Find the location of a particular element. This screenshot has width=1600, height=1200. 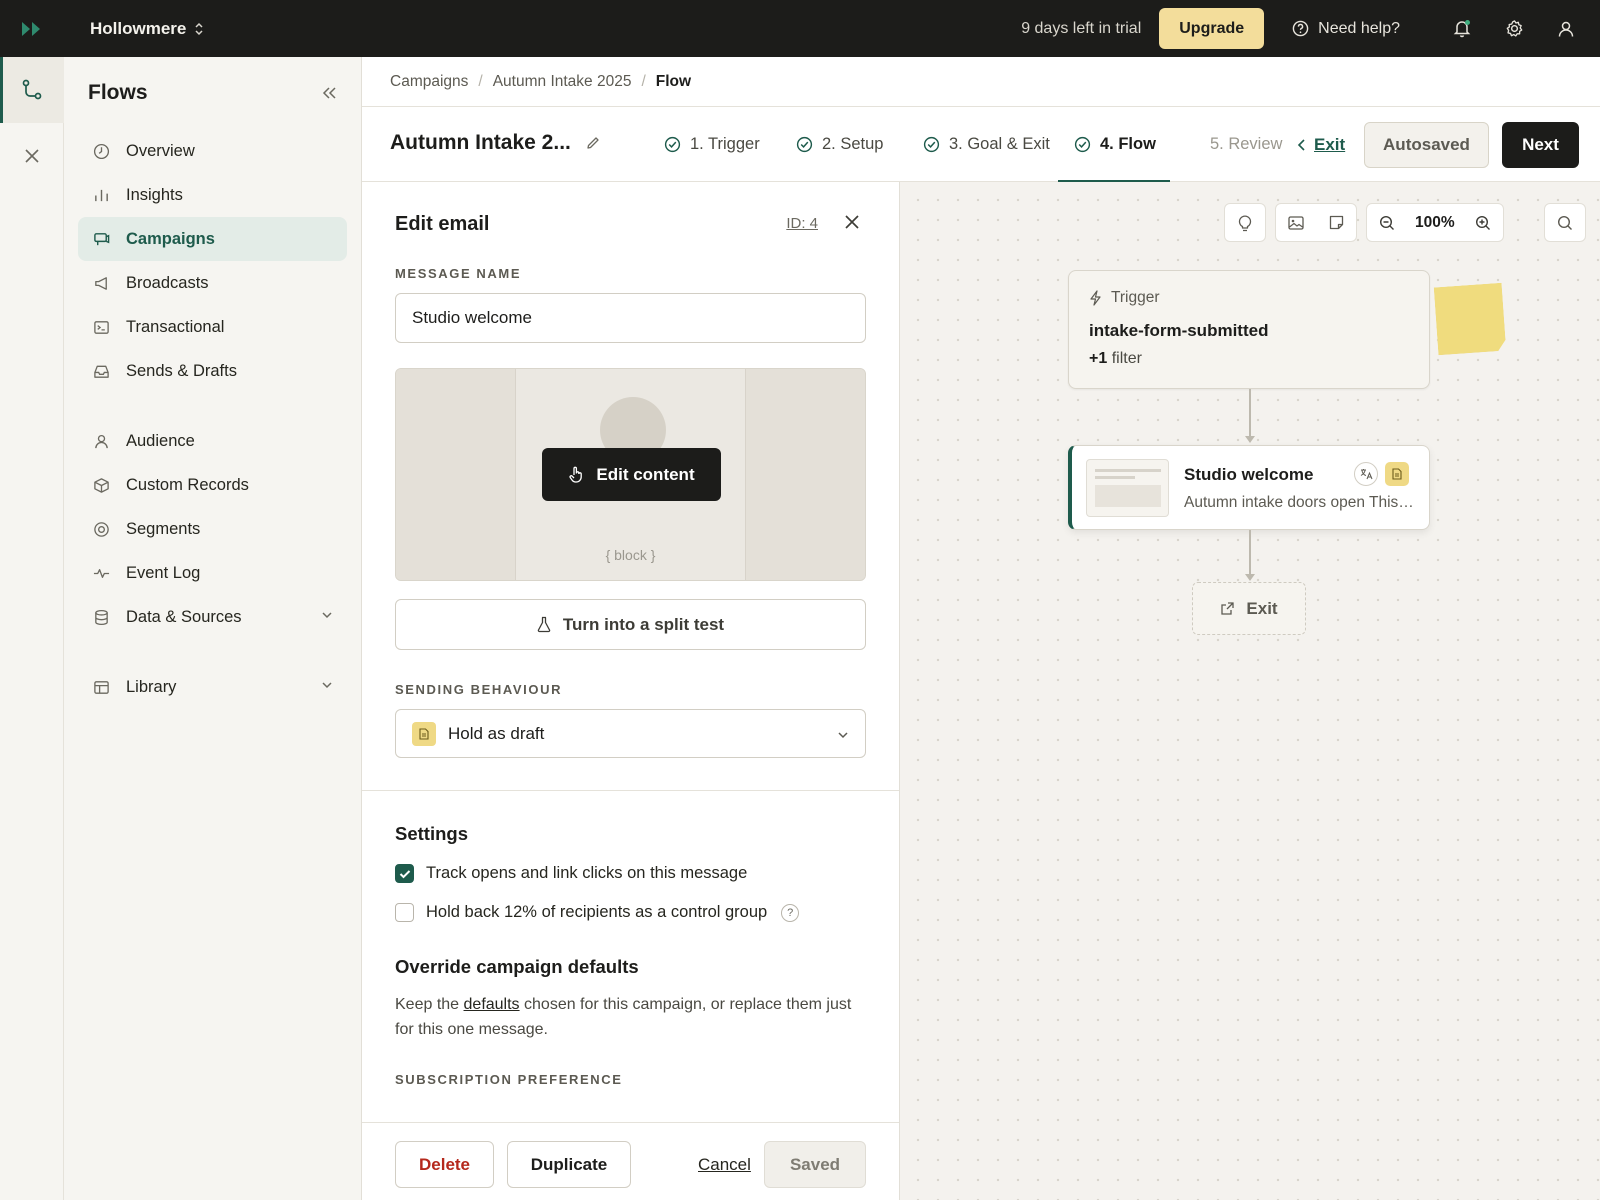

lightbulb-icon is located at coordinates (1245, 223).